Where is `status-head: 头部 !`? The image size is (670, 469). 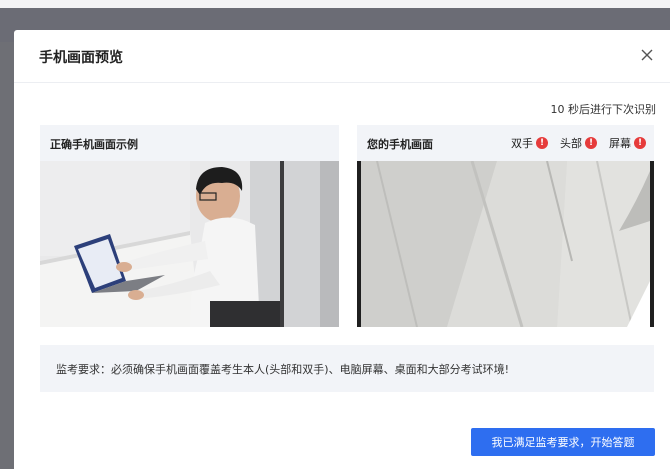
status-head: 头部 ! is located at coordinates (578, 143).